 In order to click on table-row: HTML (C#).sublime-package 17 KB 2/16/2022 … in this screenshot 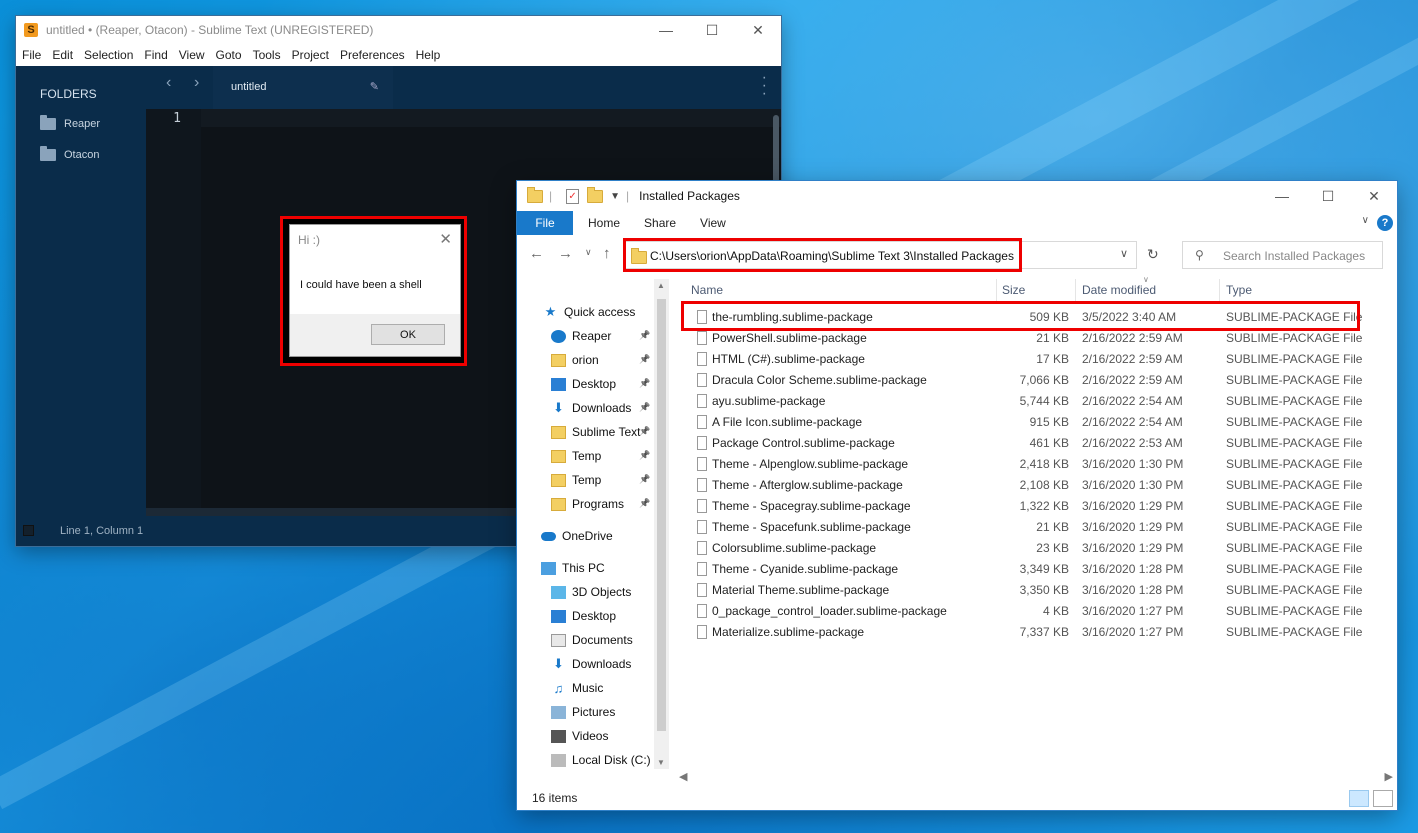, I will do `click(1037, 359)`.